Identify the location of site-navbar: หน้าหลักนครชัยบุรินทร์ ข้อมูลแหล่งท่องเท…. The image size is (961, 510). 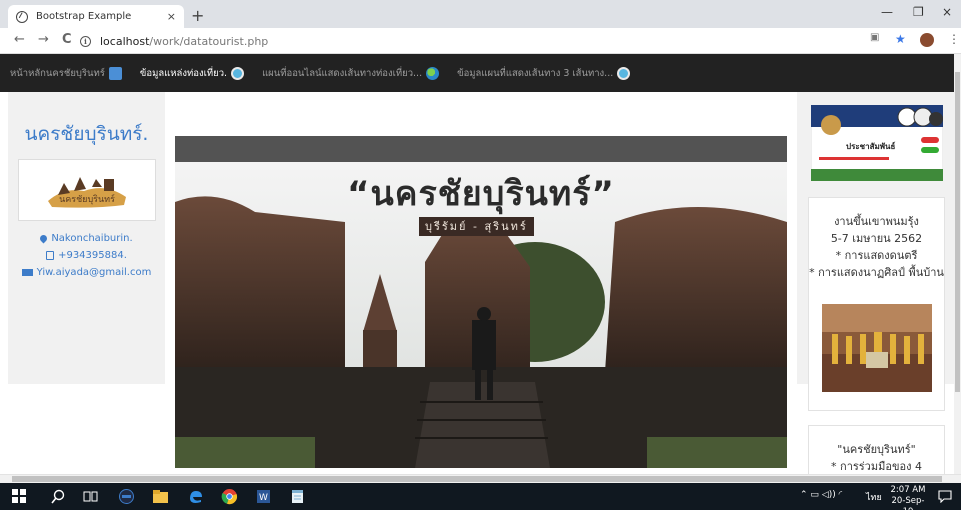
(478, 73).